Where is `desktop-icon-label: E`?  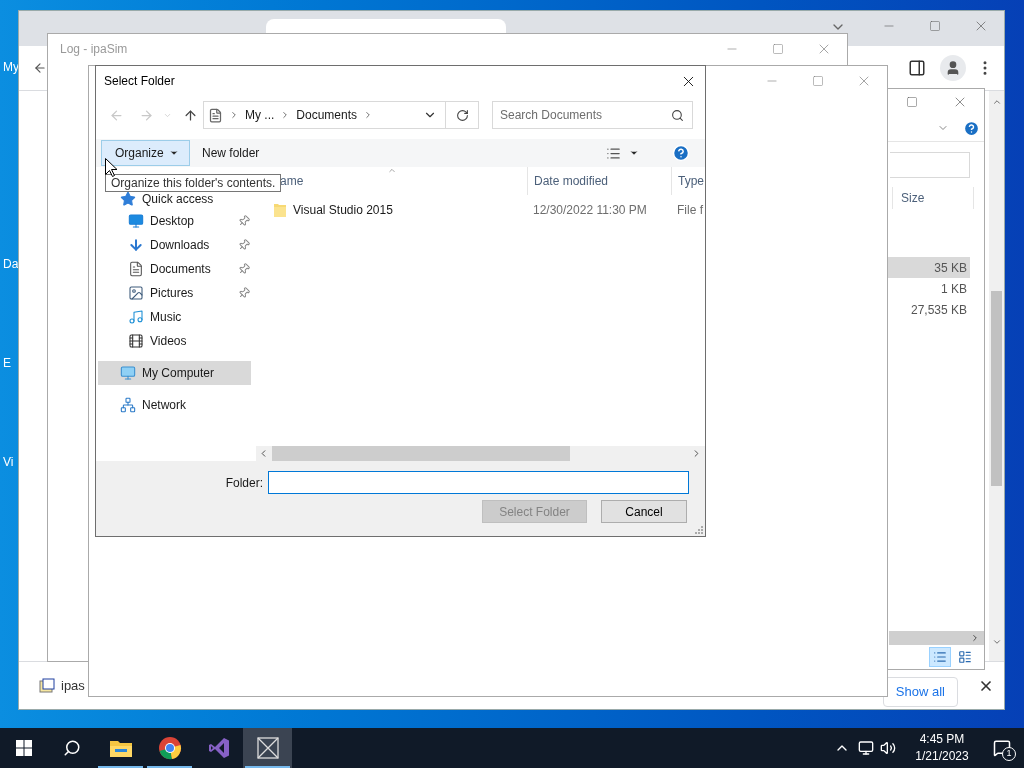
desktop-icon-label: E is located at coordinates (7, 363).